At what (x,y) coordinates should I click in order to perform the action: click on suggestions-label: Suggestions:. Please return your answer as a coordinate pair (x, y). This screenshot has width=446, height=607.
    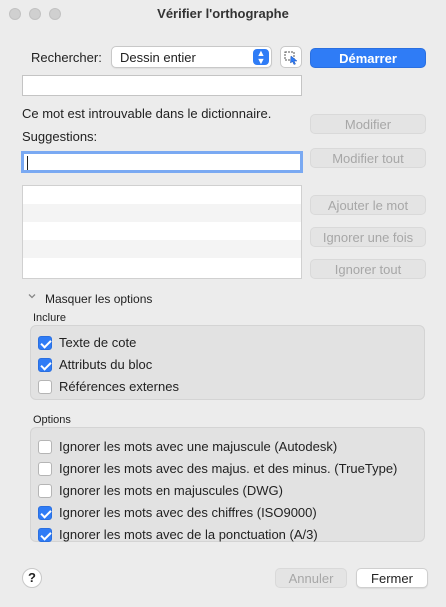
    Looking at the image, I should click on (60, 136).